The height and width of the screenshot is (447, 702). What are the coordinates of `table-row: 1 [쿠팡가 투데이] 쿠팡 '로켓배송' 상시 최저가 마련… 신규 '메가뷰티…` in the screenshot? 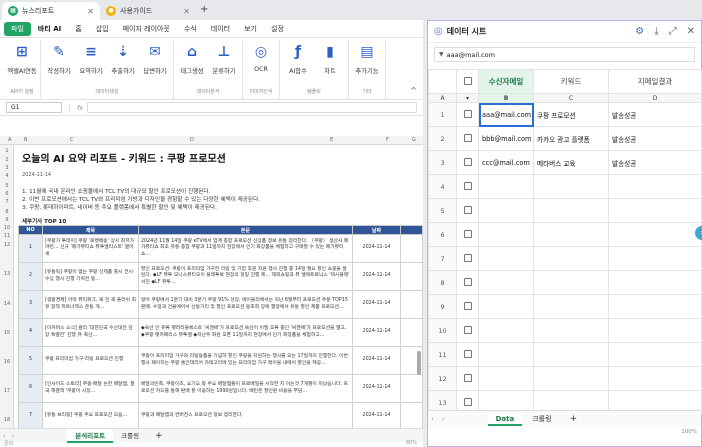 It's located at (220, 248).